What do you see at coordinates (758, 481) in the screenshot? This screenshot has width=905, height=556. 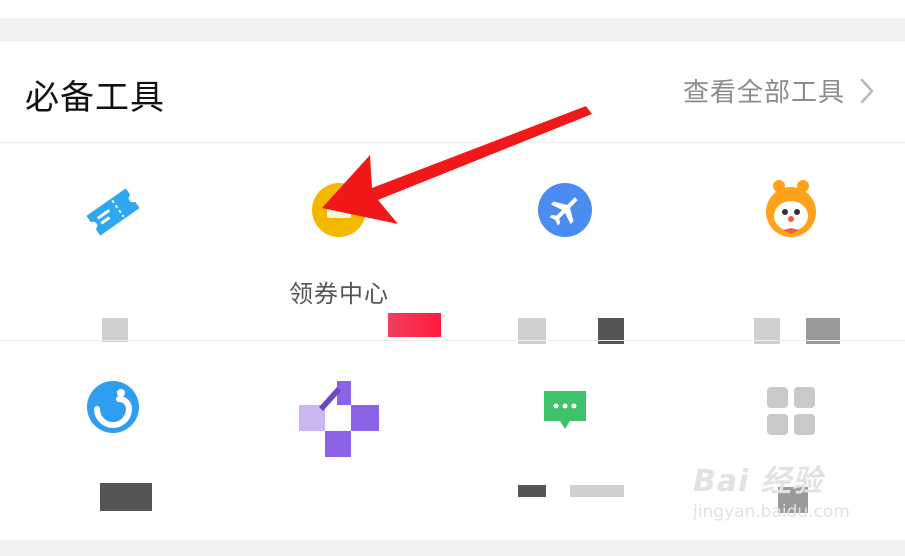 I see `watermark-brand: Bai 经验` at bounding box center [758, 481].